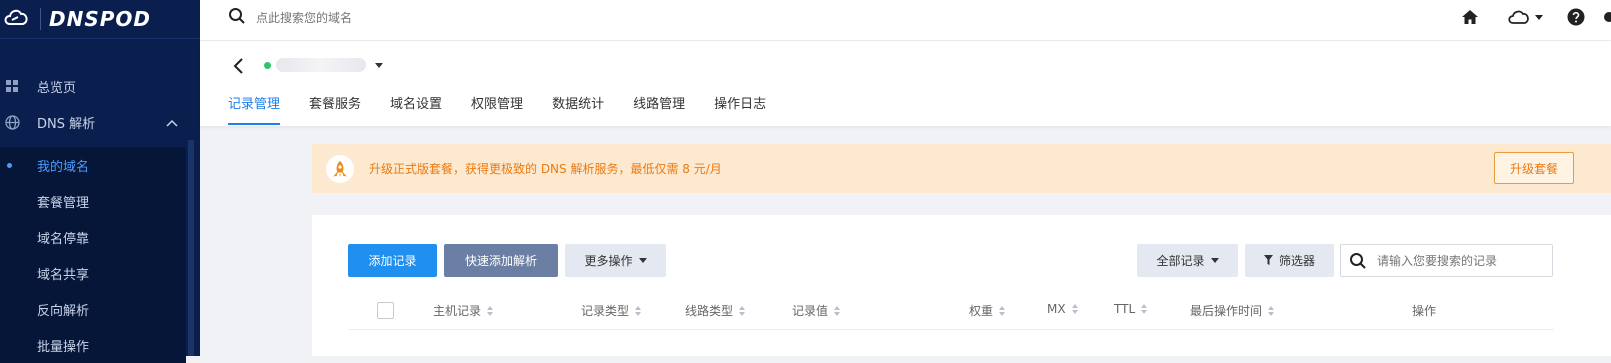 The height and width of the screenshot is (363, 1611). I want to click on sidebar-item-label: 套餐管理, so click(63, 203).